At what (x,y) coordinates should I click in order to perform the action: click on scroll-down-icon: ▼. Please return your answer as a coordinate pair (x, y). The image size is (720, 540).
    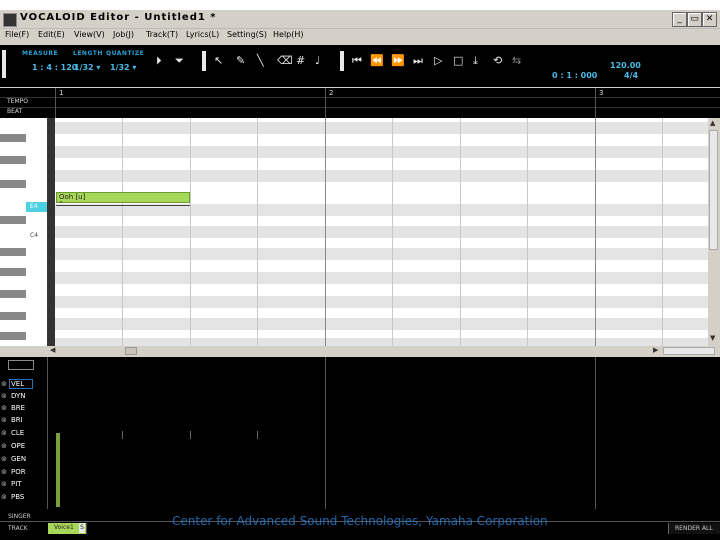
    Looking at the image, I should click on (712, 338).